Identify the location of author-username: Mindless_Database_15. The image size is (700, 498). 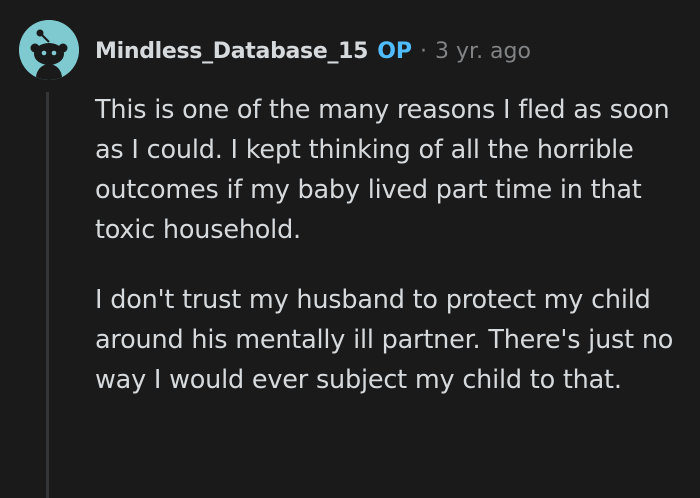
(232, 51).